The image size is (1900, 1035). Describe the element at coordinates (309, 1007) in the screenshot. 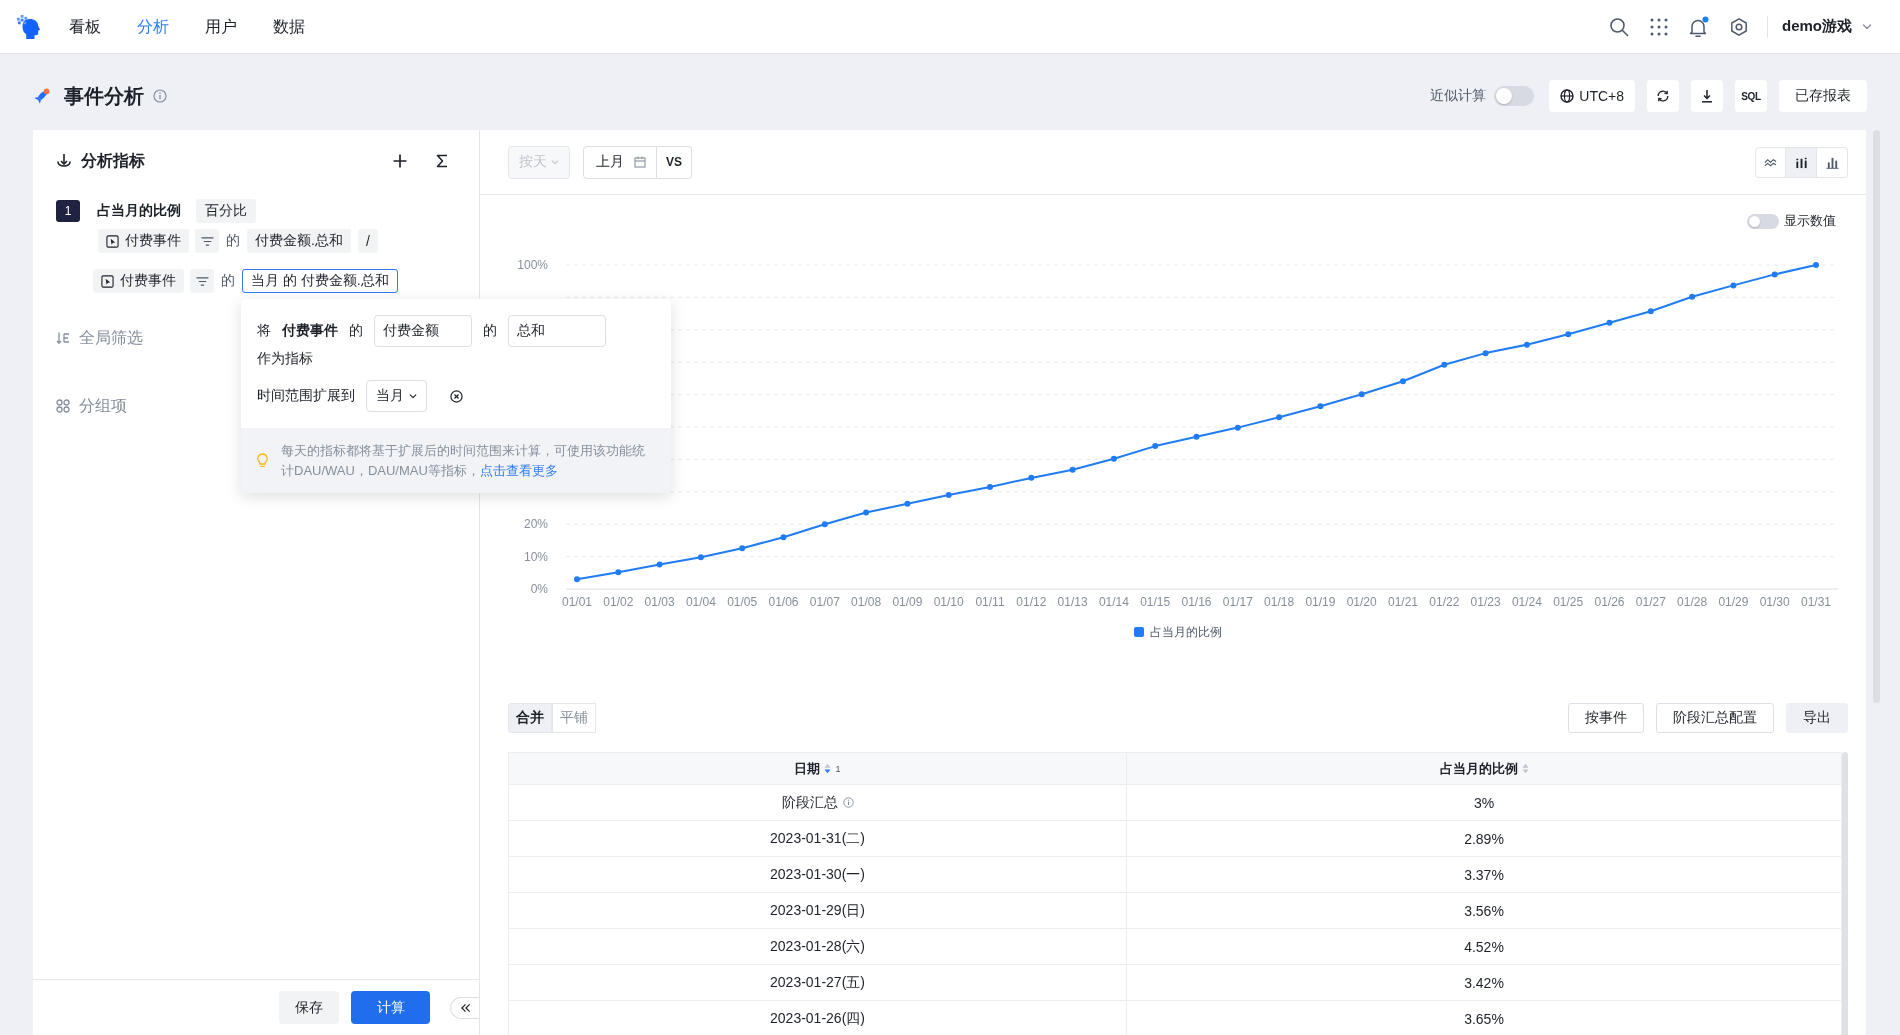

I see `save-button: 保存` at that location.